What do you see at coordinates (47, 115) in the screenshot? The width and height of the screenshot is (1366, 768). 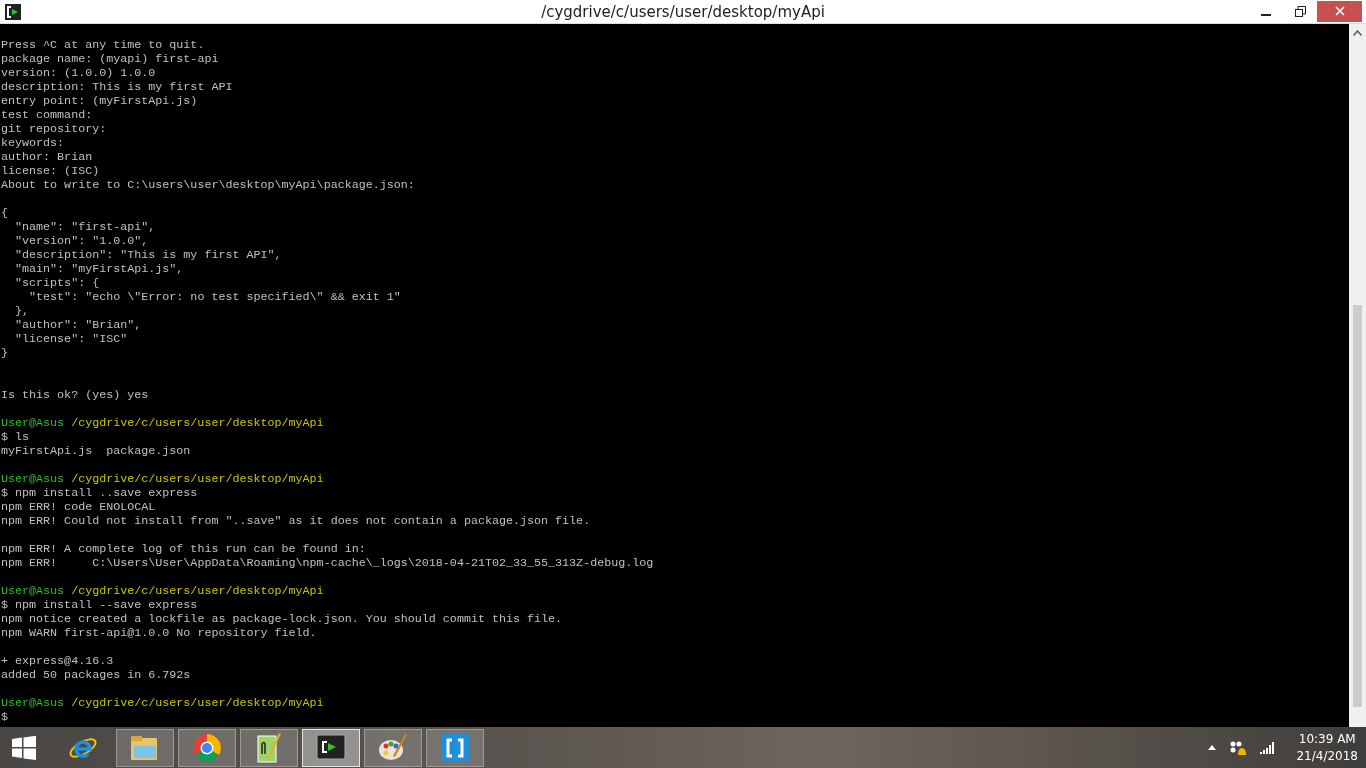 I see `terminal-line: test command:` at bounding box center [47, 115].